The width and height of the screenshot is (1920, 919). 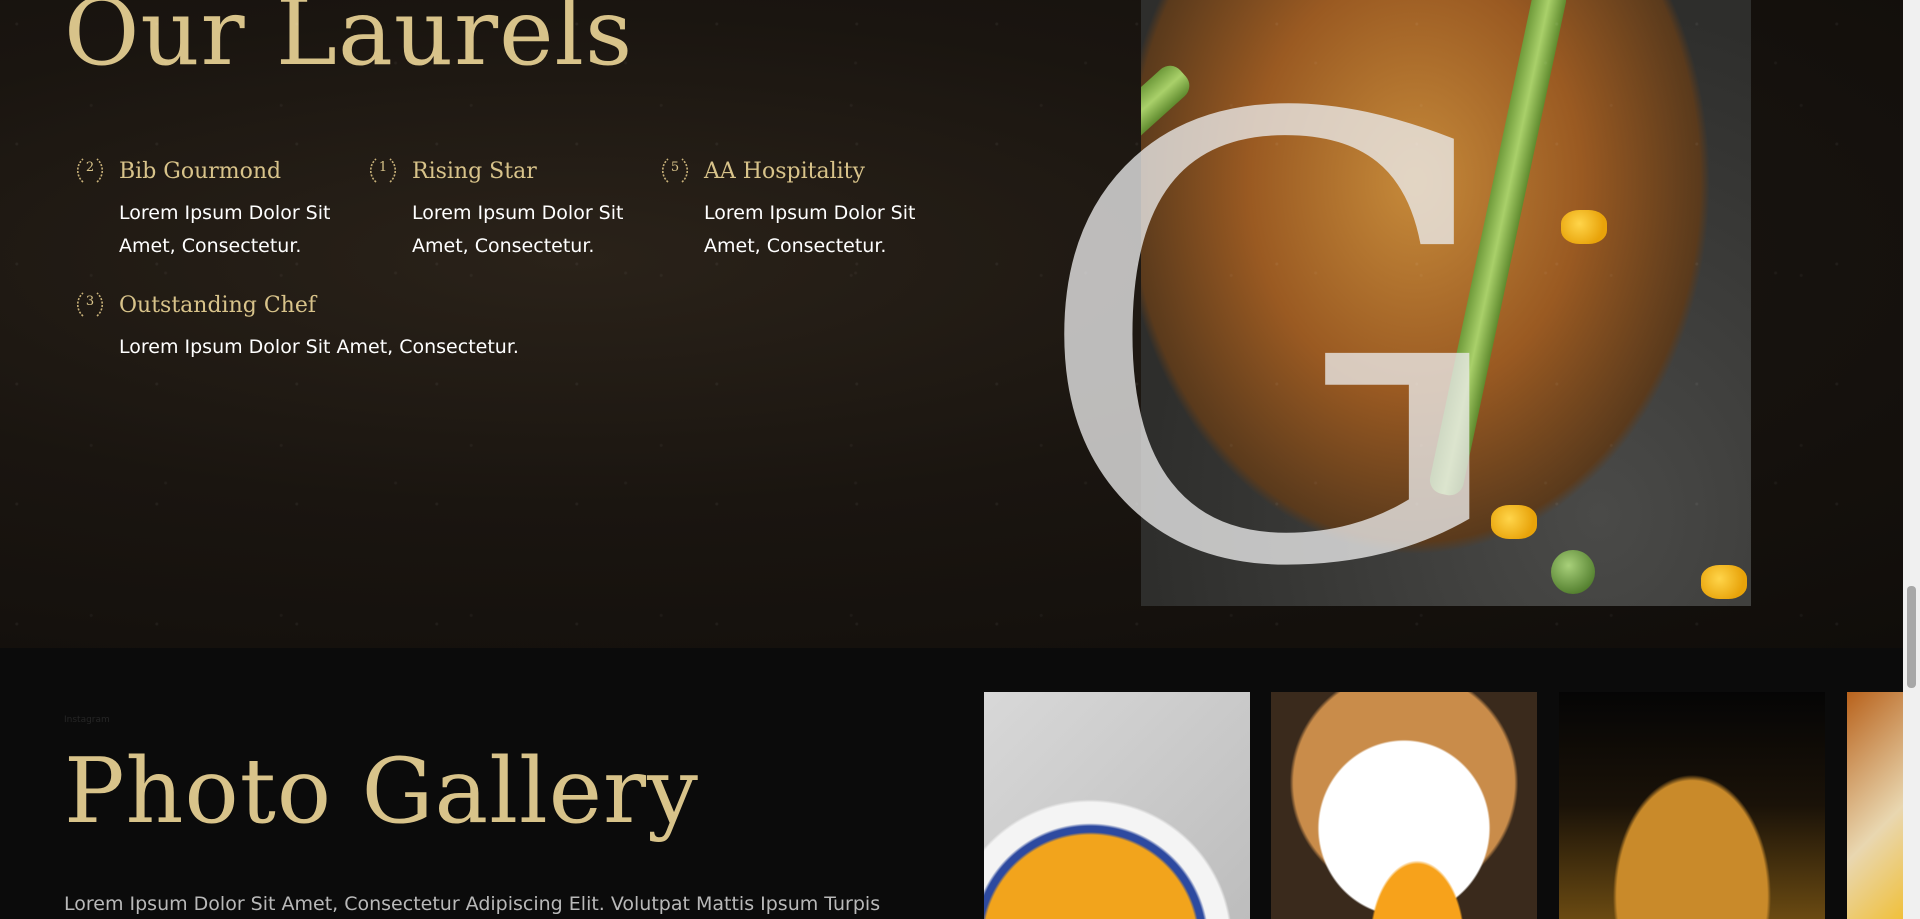 I want to click on page-scrollbar, so click(x=1911, y=459).